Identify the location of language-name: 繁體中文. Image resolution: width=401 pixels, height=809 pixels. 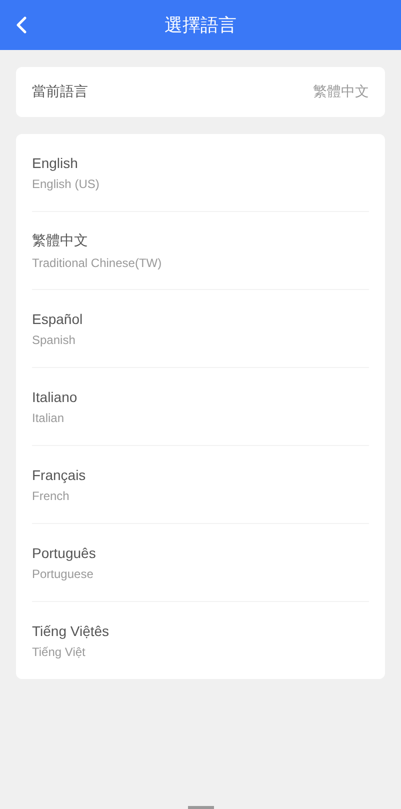
(60, 241).